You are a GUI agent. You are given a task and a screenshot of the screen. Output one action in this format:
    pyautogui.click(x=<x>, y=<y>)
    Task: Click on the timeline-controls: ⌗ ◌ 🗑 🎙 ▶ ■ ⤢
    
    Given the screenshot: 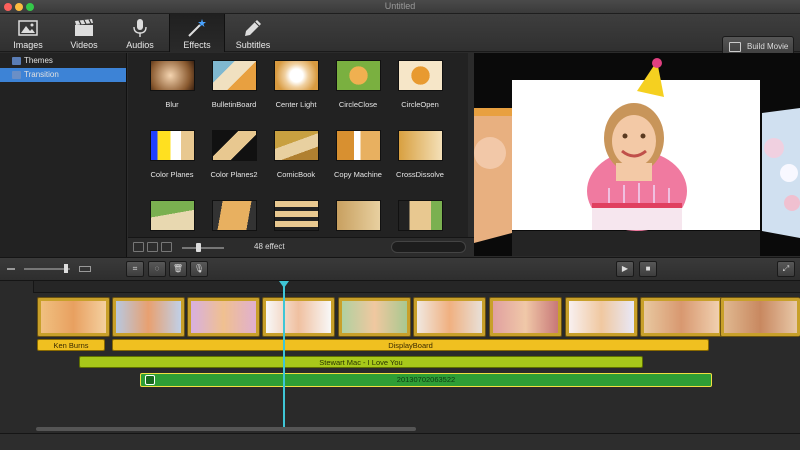 What is the action you would take?
    pyautogui.click(x=400, y=269)
    